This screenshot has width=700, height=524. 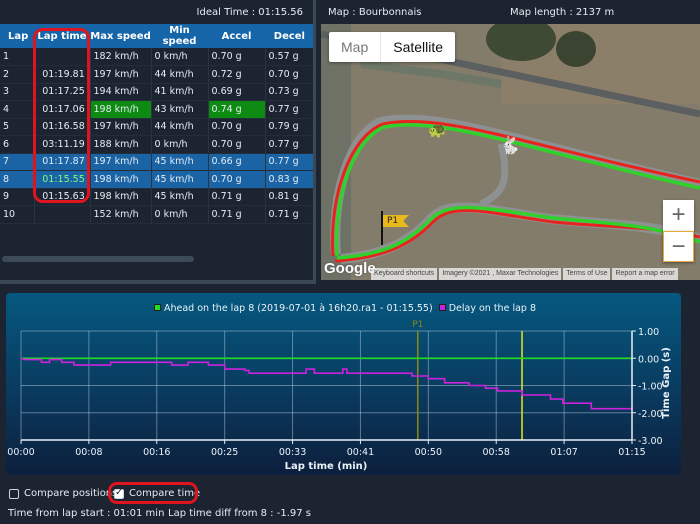 What do you see at coordinates (62, 36) in the screenshot?
I see `column-header-lap-time: Lap time` at bounding box center [62, 36].